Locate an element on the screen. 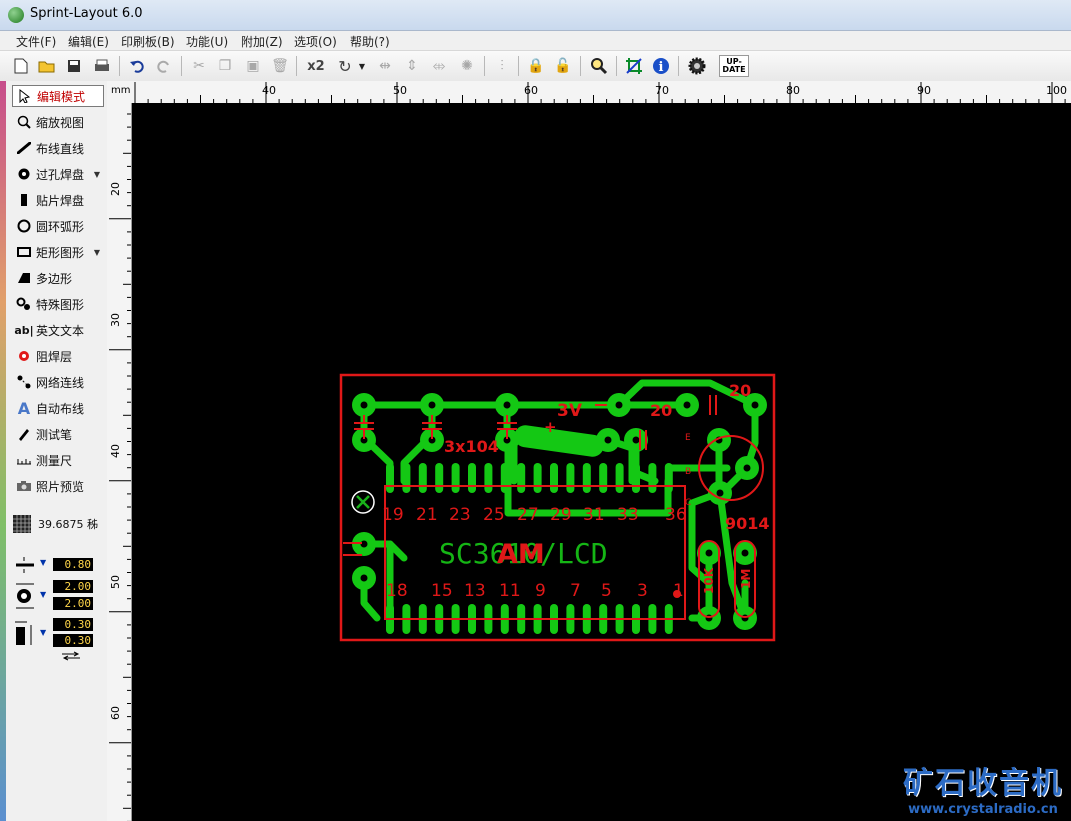  tool-circle-arc: 圆环弧形 is located at coordinates (58, 226).